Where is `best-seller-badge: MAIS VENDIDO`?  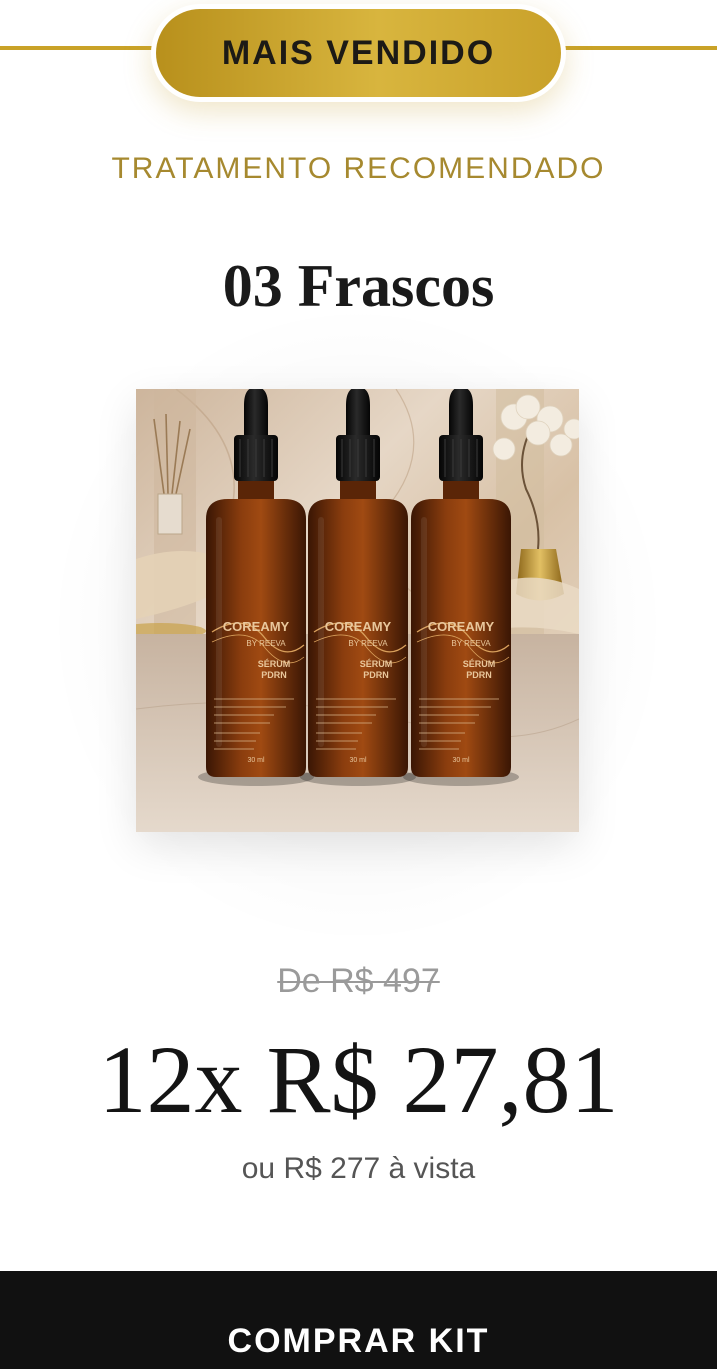 best-seller-badge: MAIS VENDIDO is located at coordinates (358, 53).